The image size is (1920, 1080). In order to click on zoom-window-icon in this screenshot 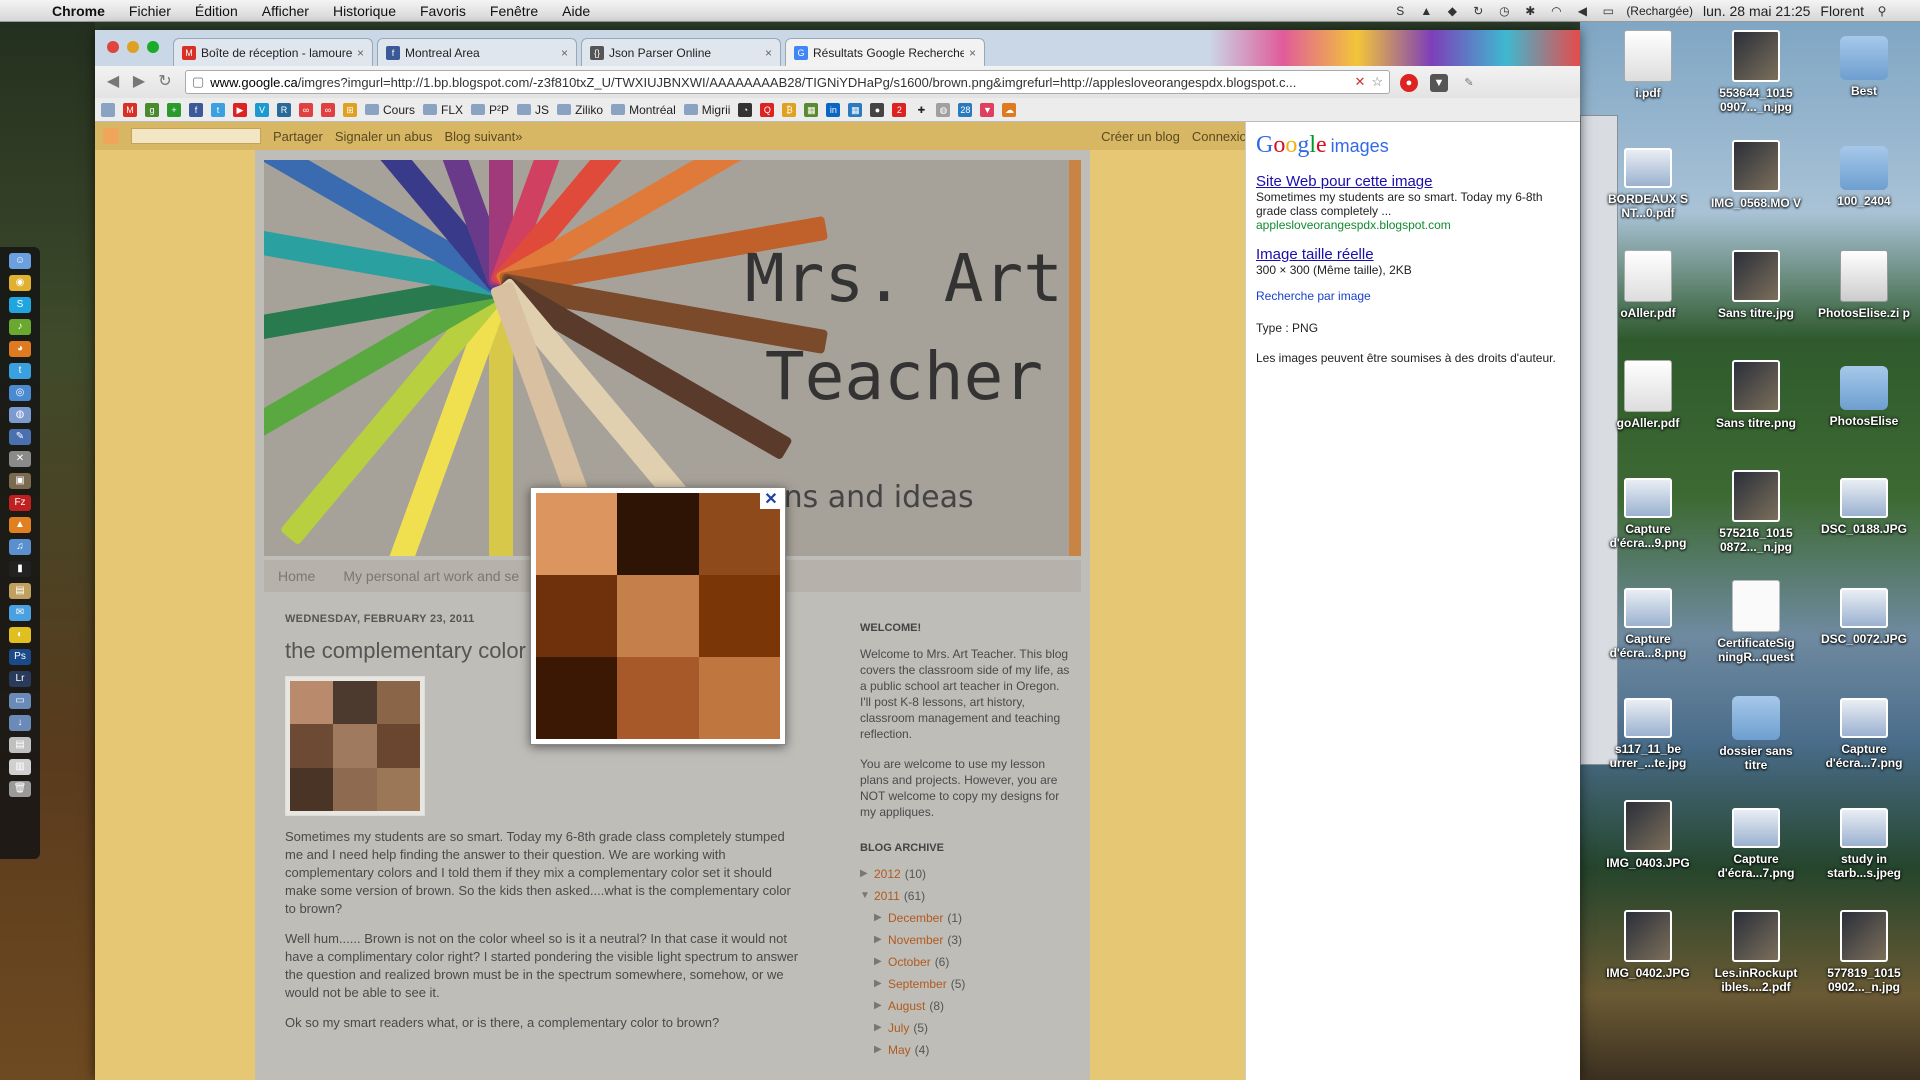, I will do `click(153, 47)`.